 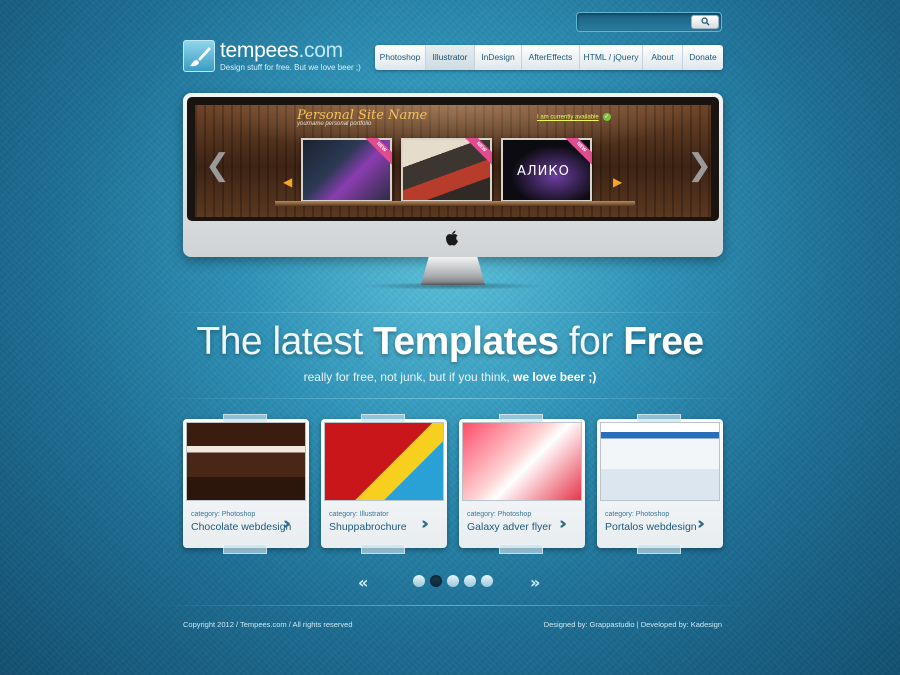 What do you see at coordinates (611, 57) in the screenshot?
I see `nav-item-html-jquery: HTML / jQuery` at bounding box center [611, 57].